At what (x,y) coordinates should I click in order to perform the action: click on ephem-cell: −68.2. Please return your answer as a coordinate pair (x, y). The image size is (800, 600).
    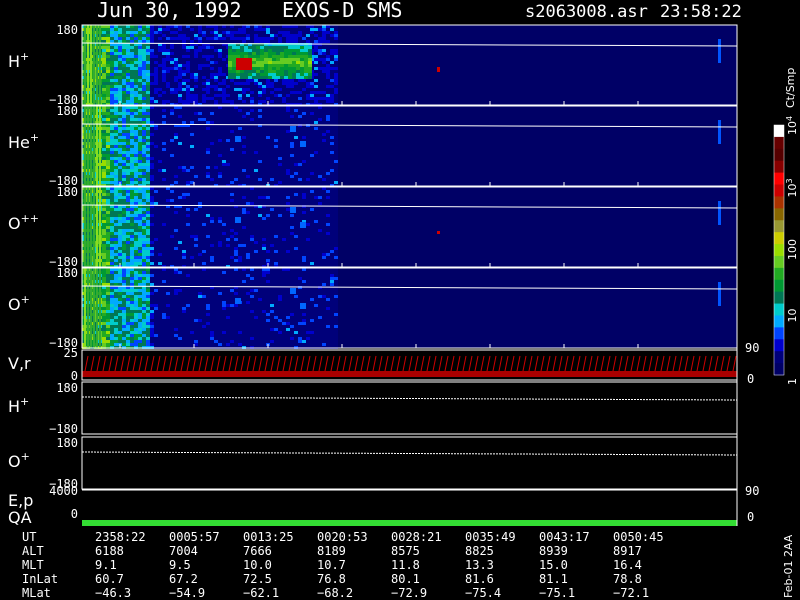
    Looking at the image, I should click on (335, 593).